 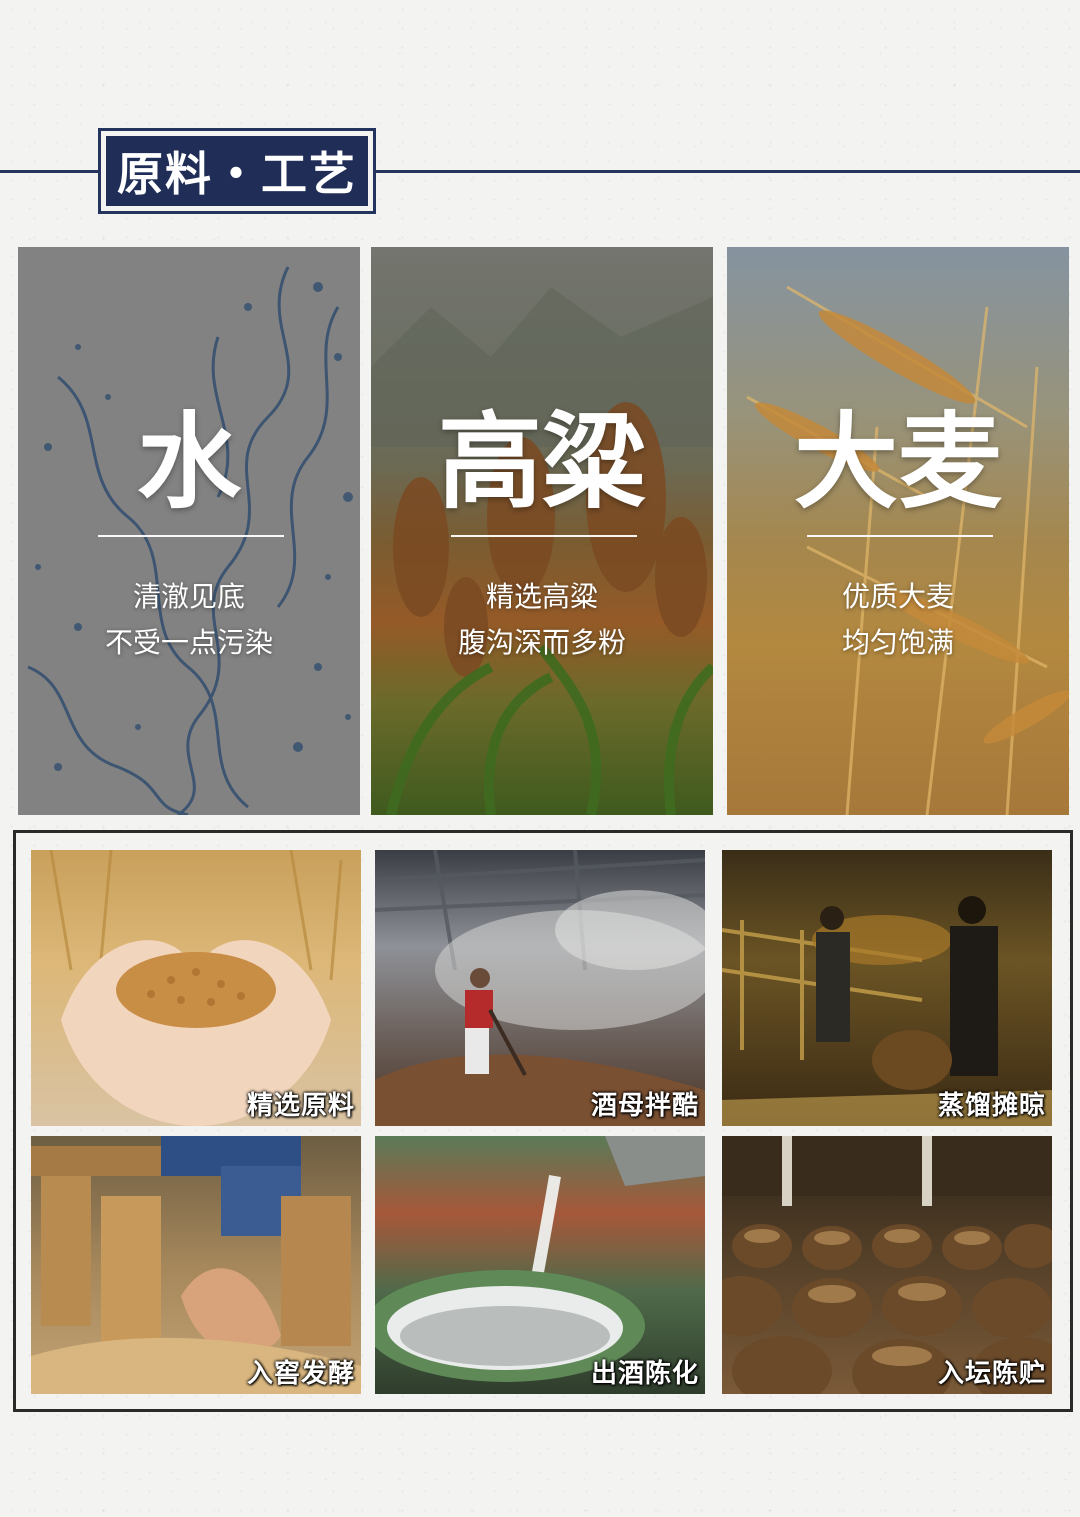 I want to click on sorghum-icon, so click(x=542, y=551).